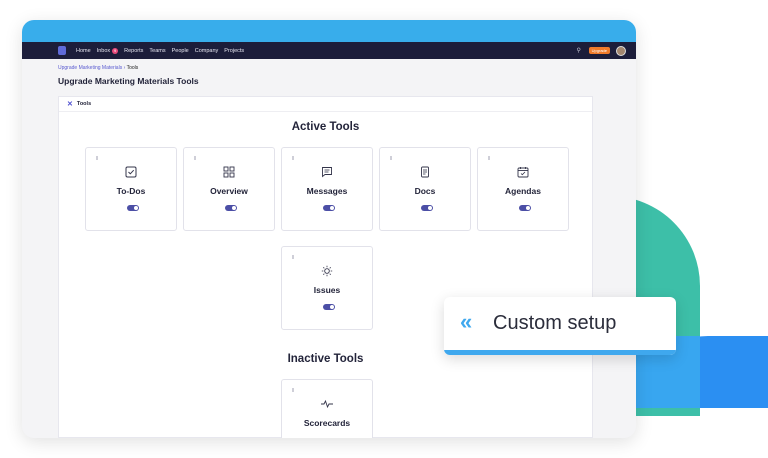 Image resolution: width=768 pixels, height=458 pixels. I want to click on callout-accent-bar, so click(560, 352).